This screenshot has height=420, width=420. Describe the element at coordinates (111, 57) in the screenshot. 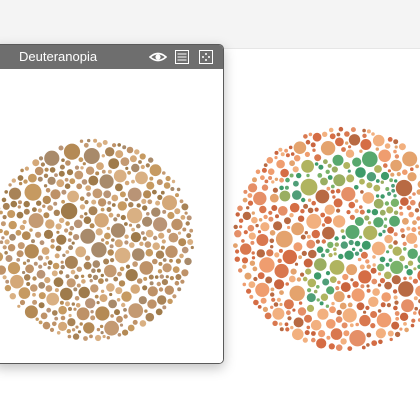

I see `title-bar: Deuteranopia` at that location.